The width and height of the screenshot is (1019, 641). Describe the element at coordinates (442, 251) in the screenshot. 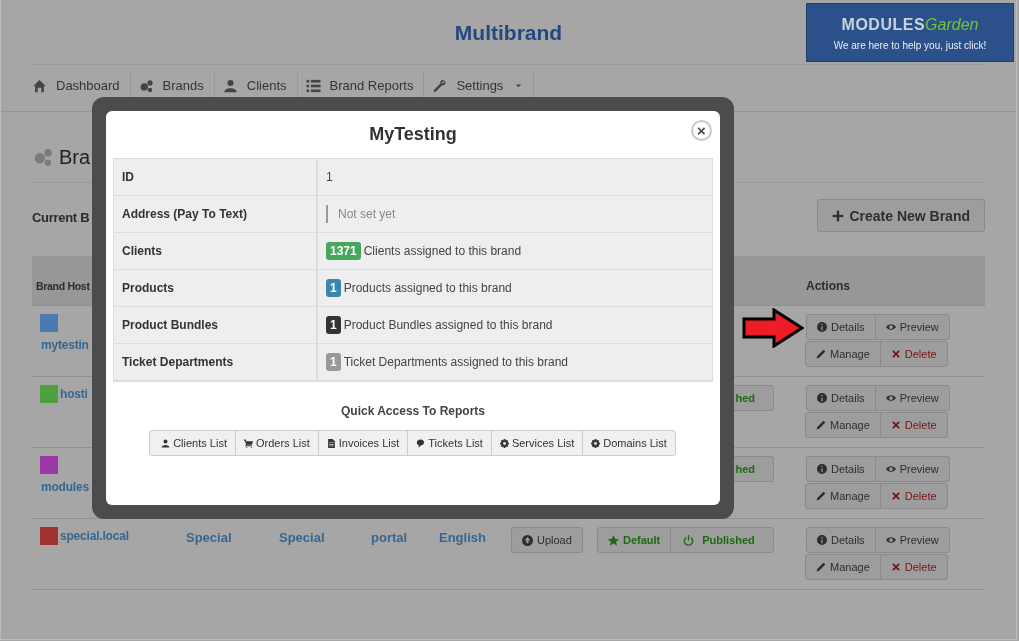

I see `row-value: Clients assigned to this brand` at that location.